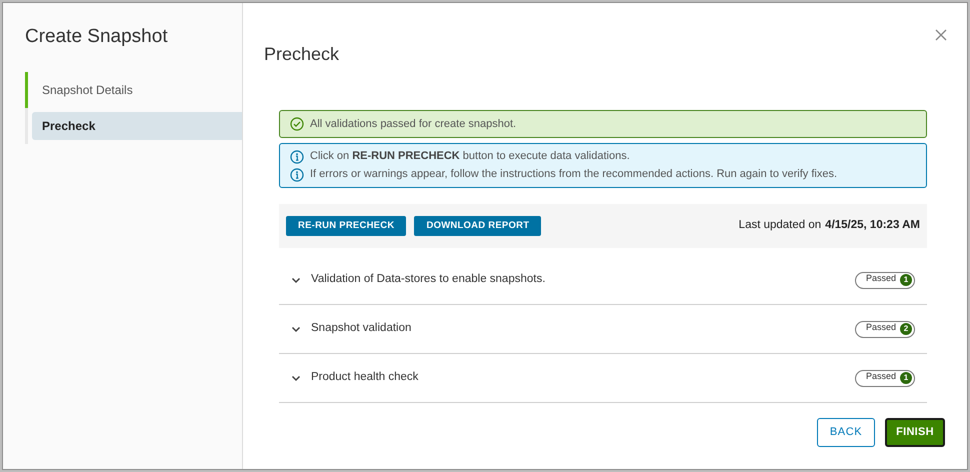 The width and height of the screenshot is (970, 472). I want to click on back-button: BACK, so click(846, 432).